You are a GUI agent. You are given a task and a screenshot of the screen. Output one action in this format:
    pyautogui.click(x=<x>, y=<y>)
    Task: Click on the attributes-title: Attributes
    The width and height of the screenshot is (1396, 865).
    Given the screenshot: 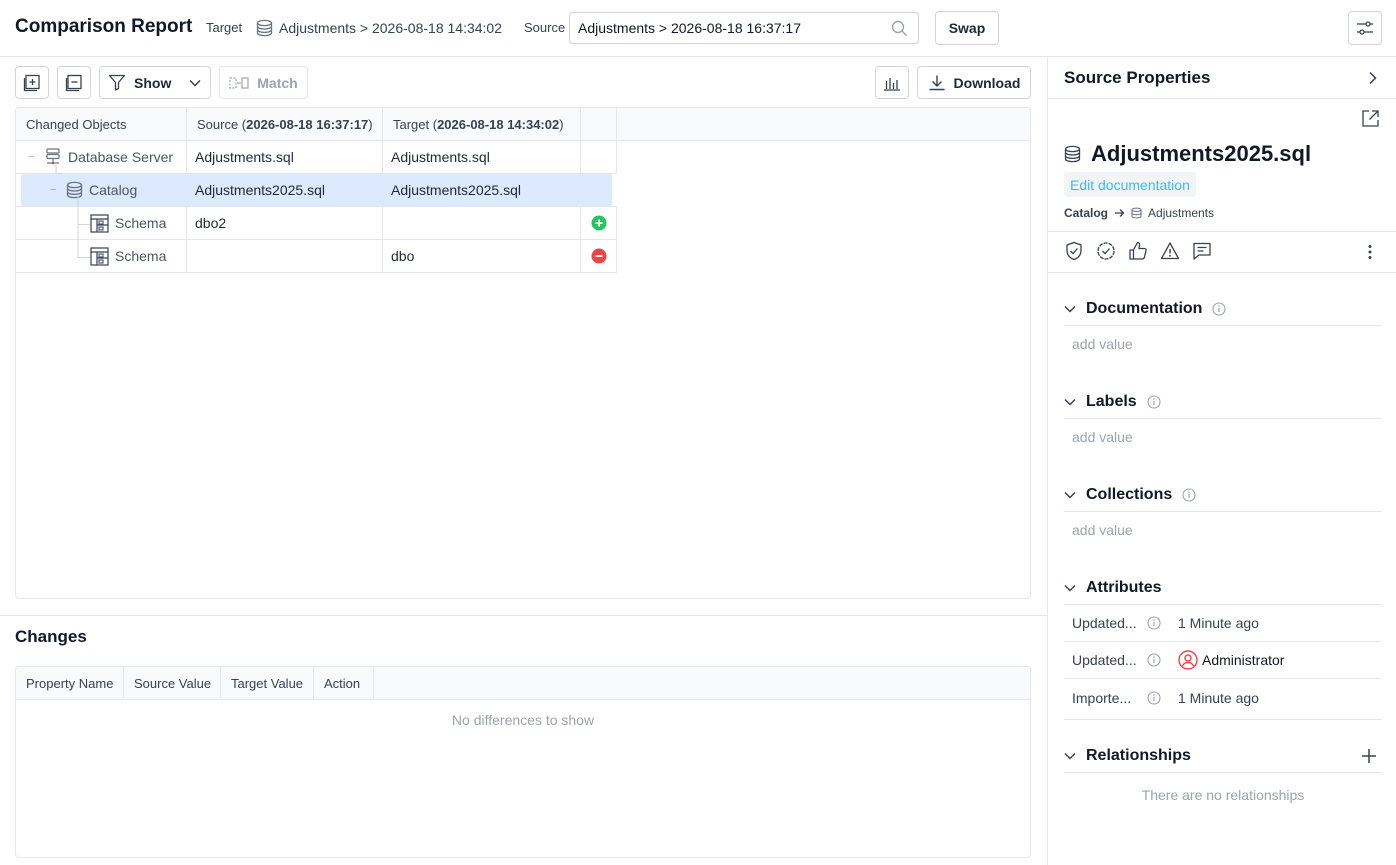 What is the action you would take?
    pyautogui.click(x=1124, y=587)
    